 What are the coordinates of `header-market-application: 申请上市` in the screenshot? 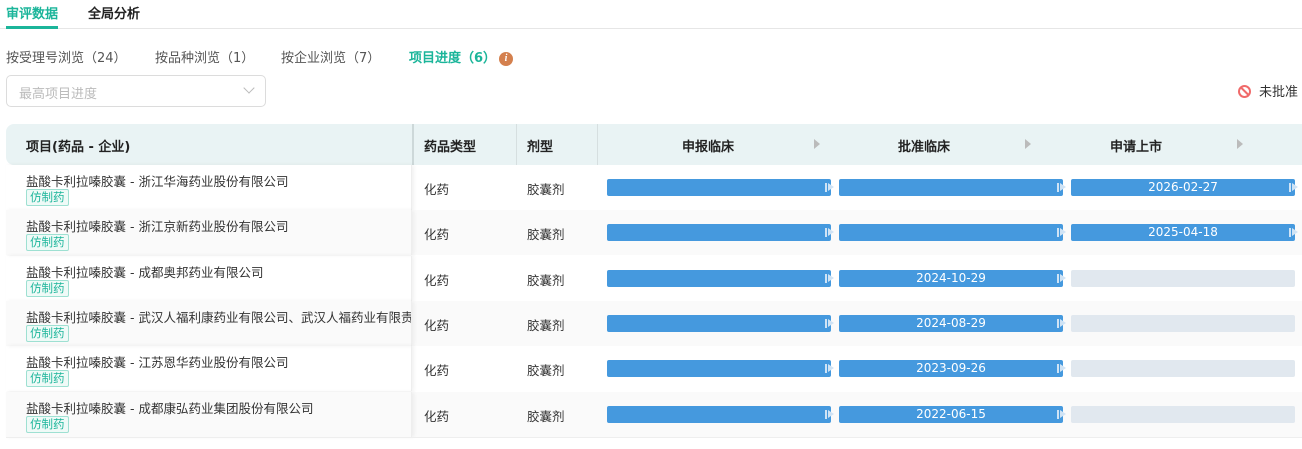 It's located at (1136, 147).